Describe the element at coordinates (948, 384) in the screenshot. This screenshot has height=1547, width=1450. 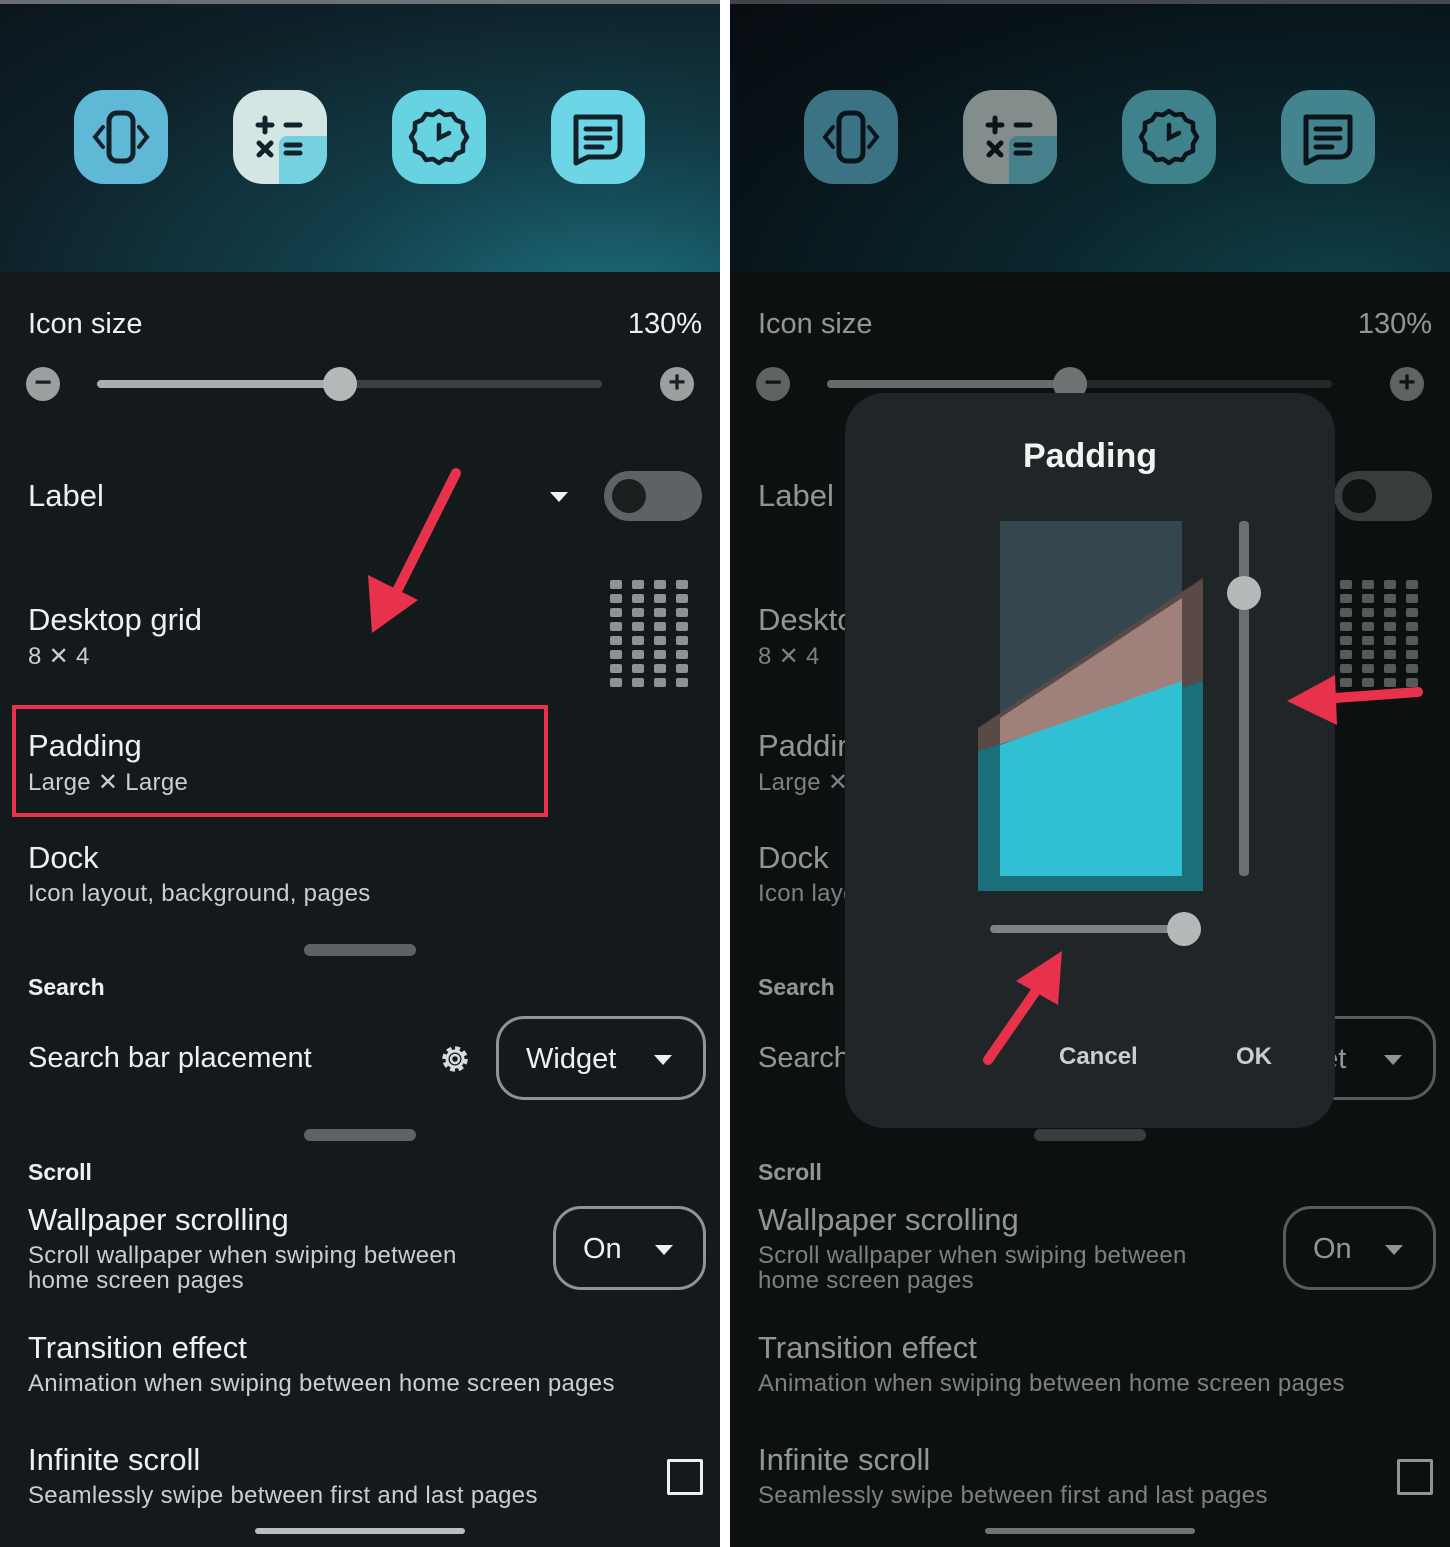
I see `icon-size-slider-fill` at that location.